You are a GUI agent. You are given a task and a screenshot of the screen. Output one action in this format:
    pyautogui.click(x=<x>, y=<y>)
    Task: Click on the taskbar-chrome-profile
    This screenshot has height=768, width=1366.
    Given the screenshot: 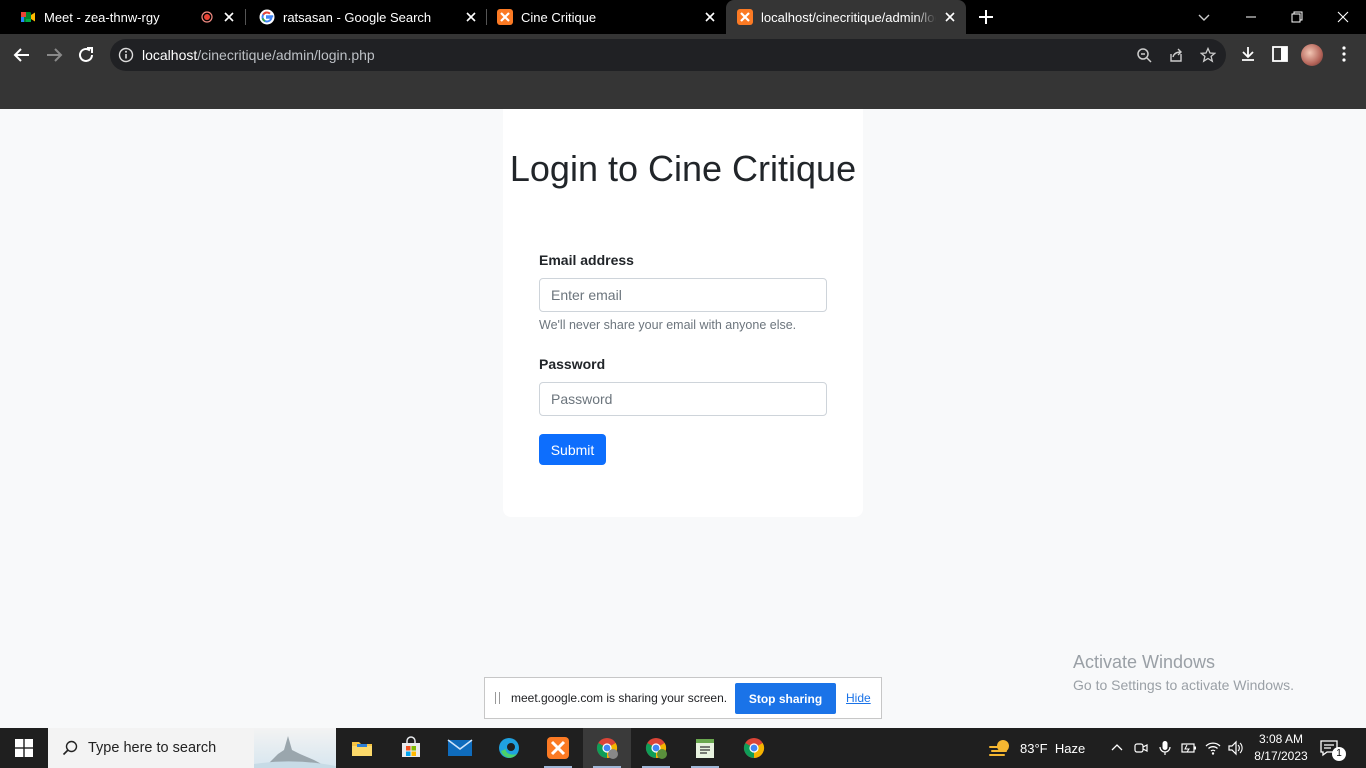 What is the action you would take?
    pyautogui.click(x=607, y=748)
    